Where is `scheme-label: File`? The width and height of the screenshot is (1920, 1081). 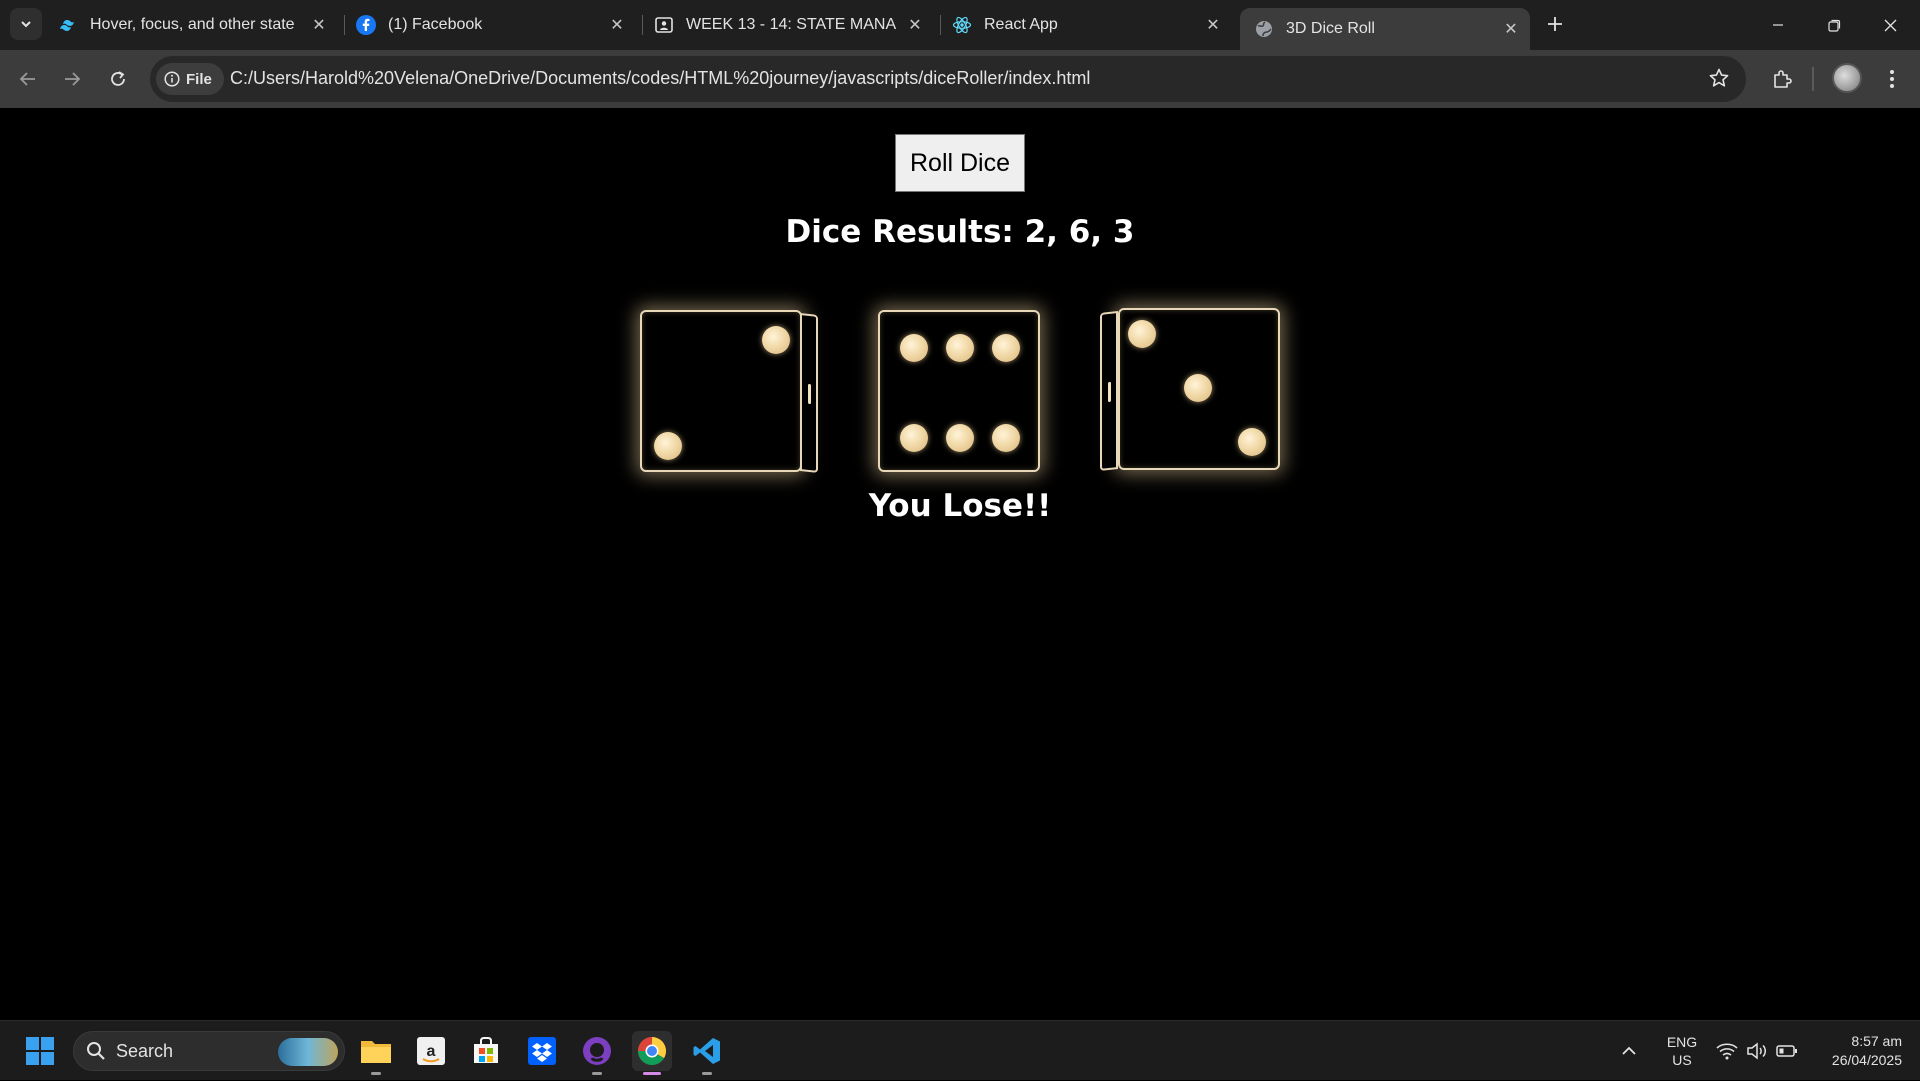 scheme-label: File is located at coordinates (199, 79).